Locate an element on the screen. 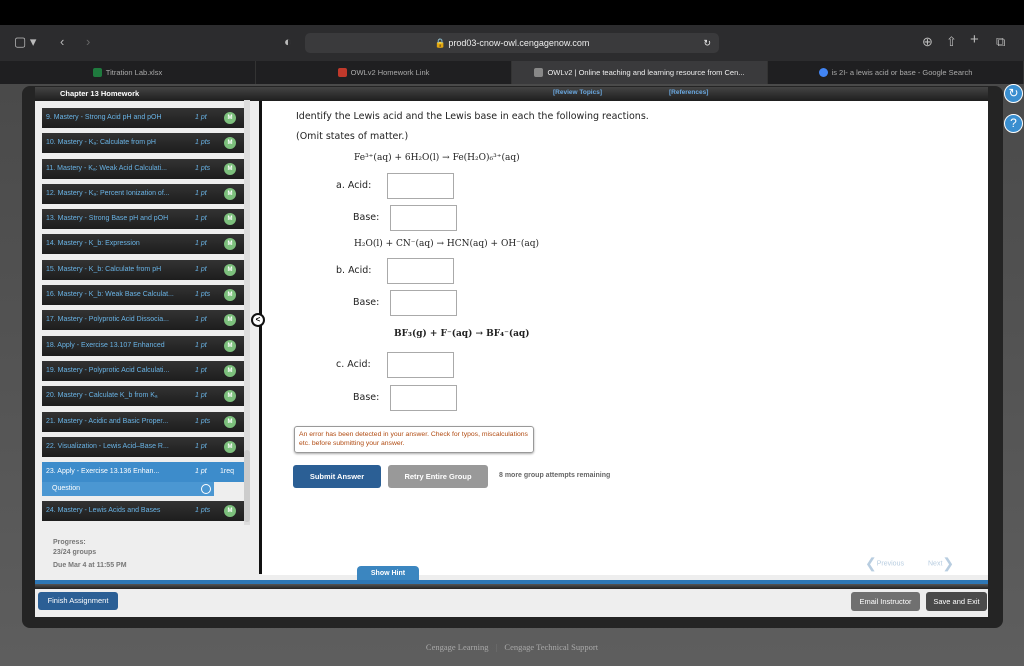 The image size is (1024, 666). base-label-a: Base: is located at coordinates (366, 217).